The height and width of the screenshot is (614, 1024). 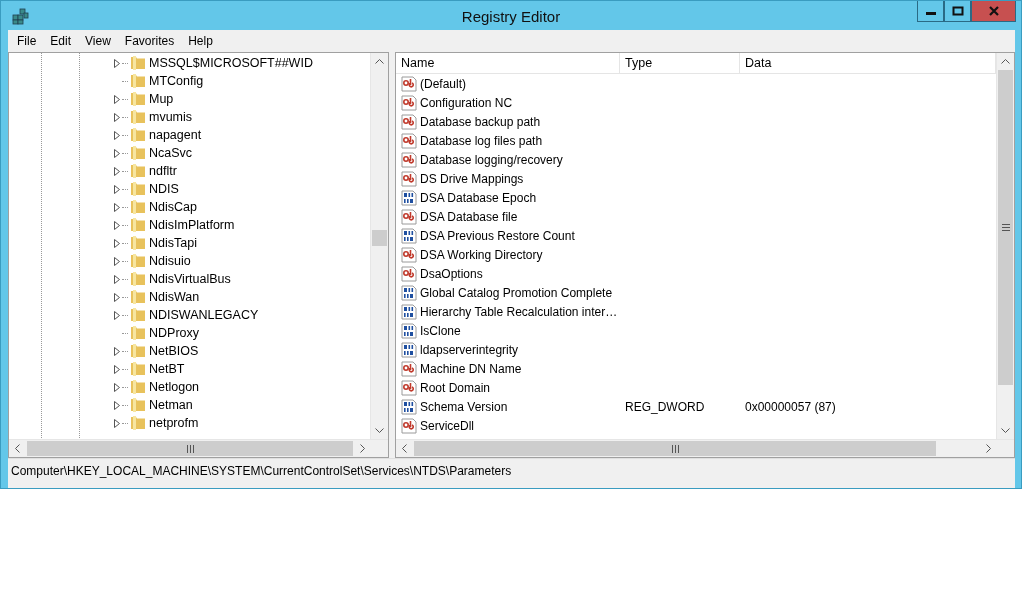 What do you see at coordinates (200, 41) in the screenshot?
I see `menu-item: Help` at bounding box center [200, 41].